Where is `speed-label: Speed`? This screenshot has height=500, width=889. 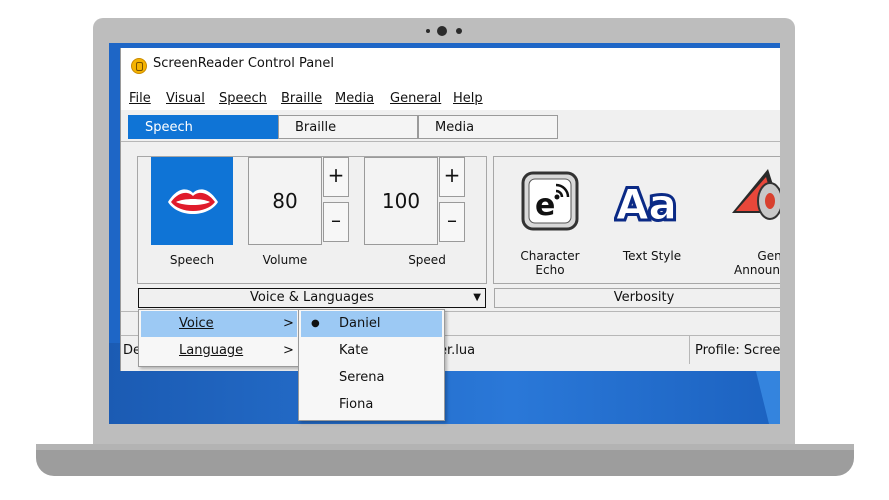 speed-label: Speed is located at coordinates (427, 260).